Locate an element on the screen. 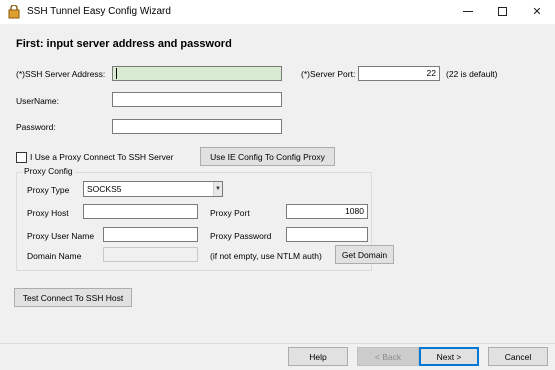  proxy-user-label: Proxy User Name is located at coordinates (61, 236).